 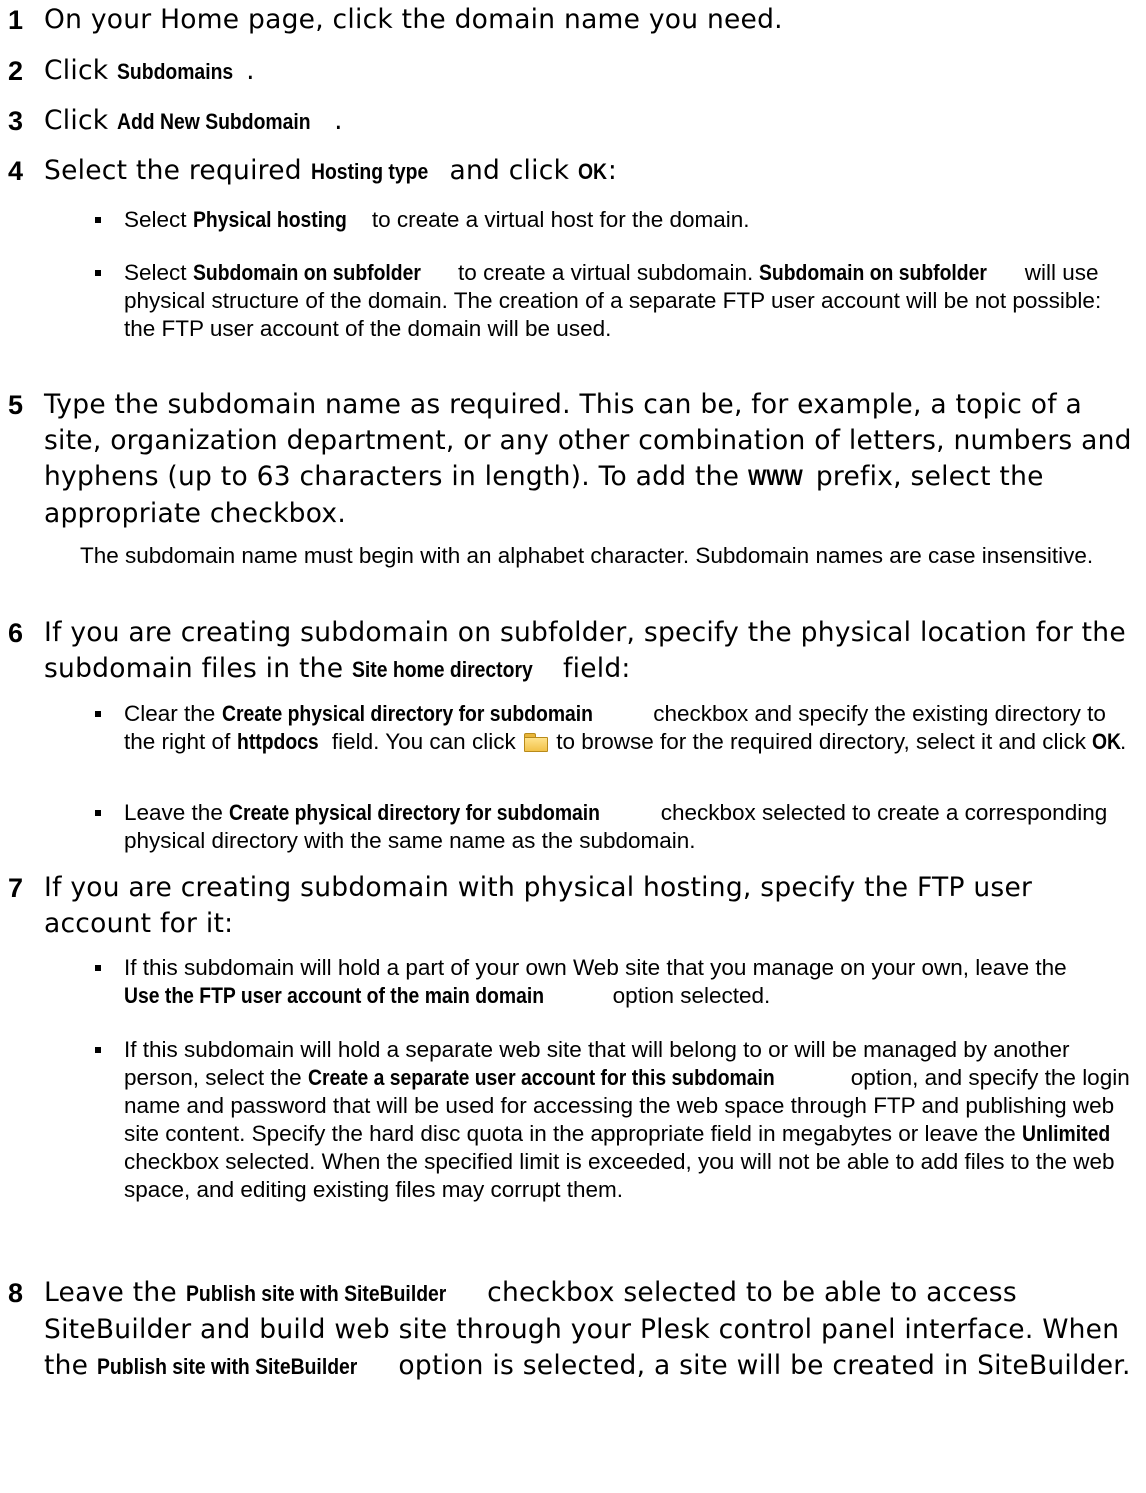 I want to click on folder-icon, so click(x=535, y=742).